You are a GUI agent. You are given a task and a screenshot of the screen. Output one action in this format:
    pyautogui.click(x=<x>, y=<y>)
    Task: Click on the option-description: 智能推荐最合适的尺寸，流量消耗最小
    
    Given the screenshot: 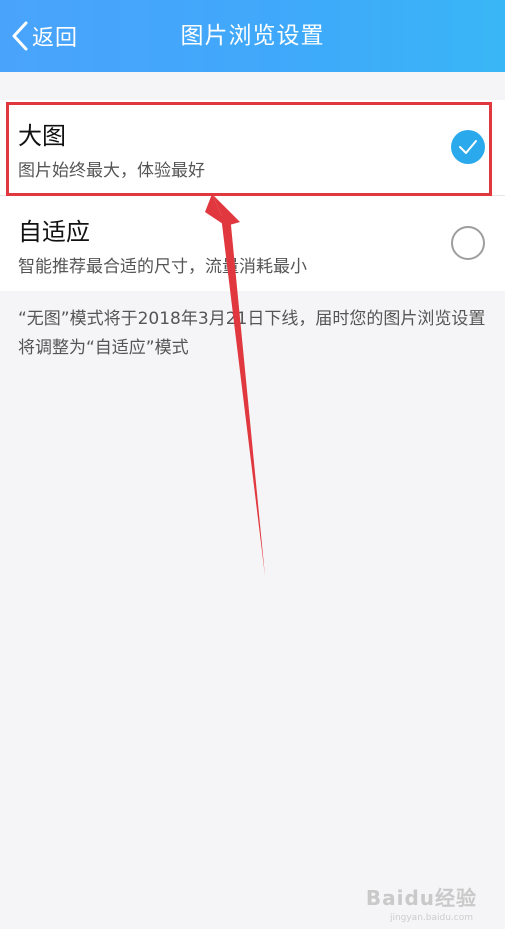 What is the action you would take?
    pyautogui.click(x=162, y=267)
    